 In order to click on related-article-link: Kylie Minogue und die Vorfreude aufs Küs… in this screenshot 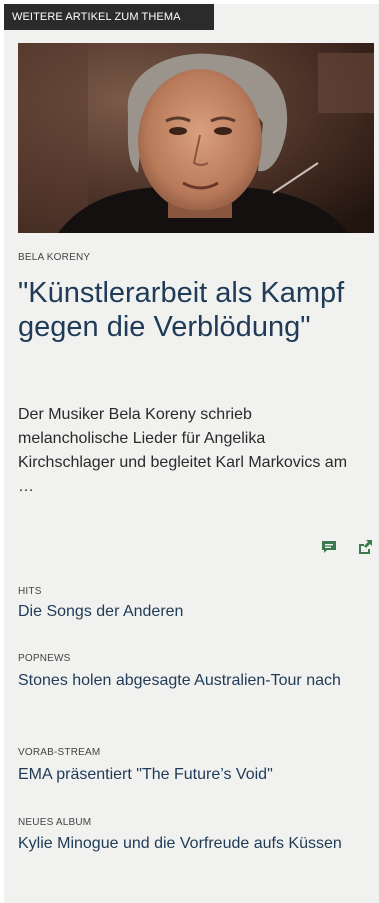, I will do `click(190, 844)`.